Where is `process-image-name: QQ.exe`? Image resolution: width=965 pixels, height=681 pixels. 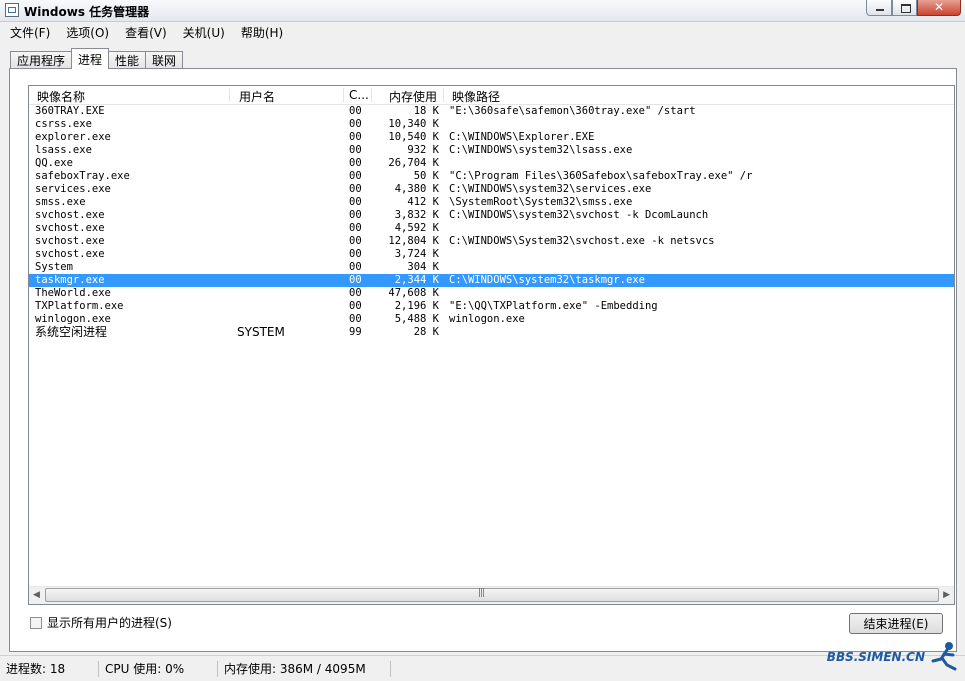
process-image-name: QQ.exe is located at coordinates (54, 163).